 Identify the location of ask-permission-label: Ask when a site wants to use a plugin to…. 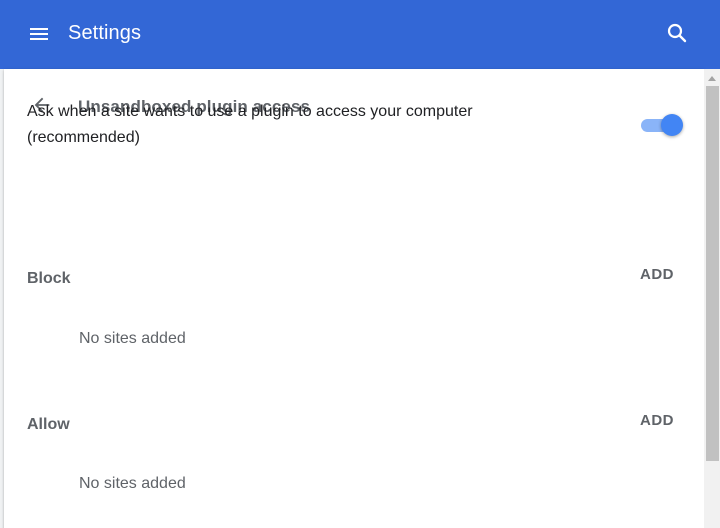
(250, 124).